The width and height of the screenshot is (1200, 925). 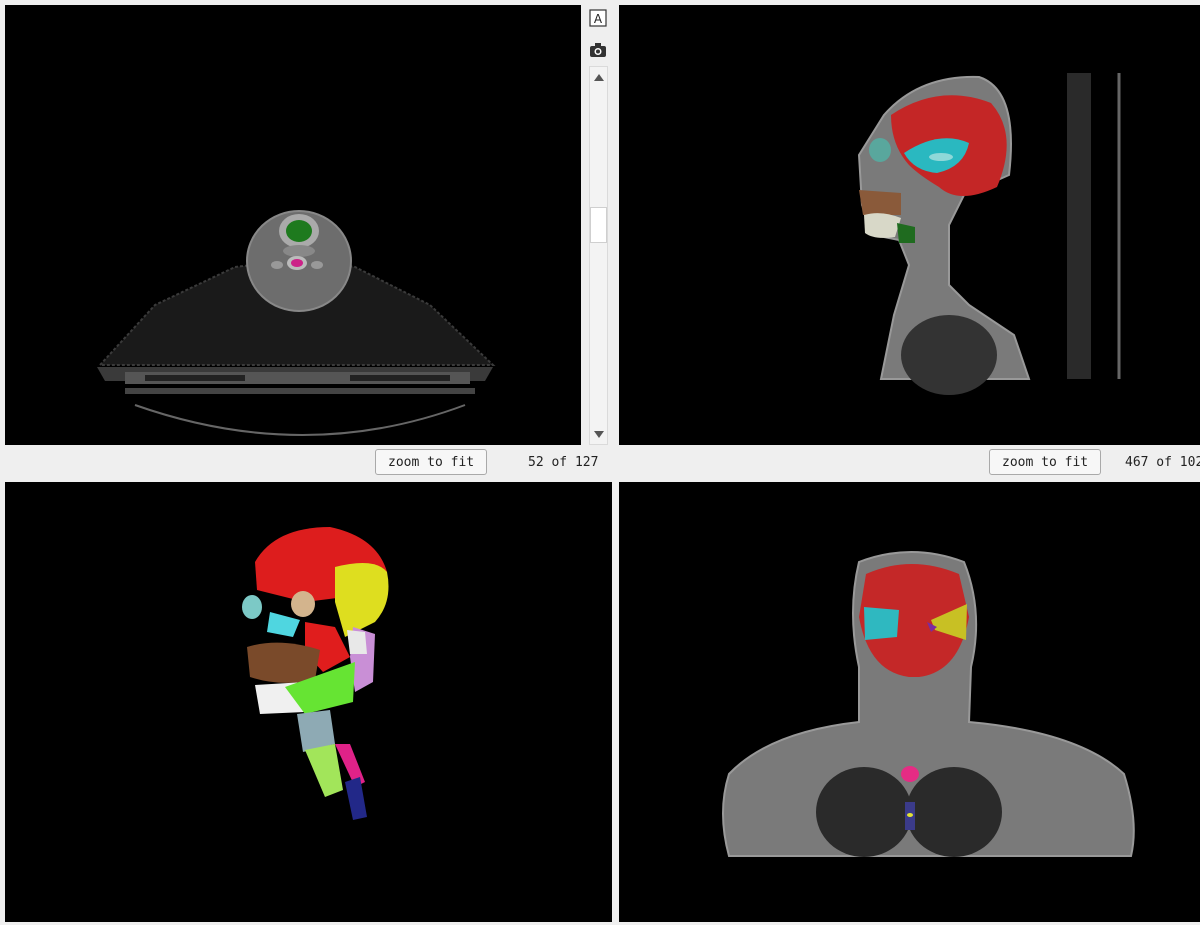 I want to click on coronal-ct-slice, so click(x=928, y=704).